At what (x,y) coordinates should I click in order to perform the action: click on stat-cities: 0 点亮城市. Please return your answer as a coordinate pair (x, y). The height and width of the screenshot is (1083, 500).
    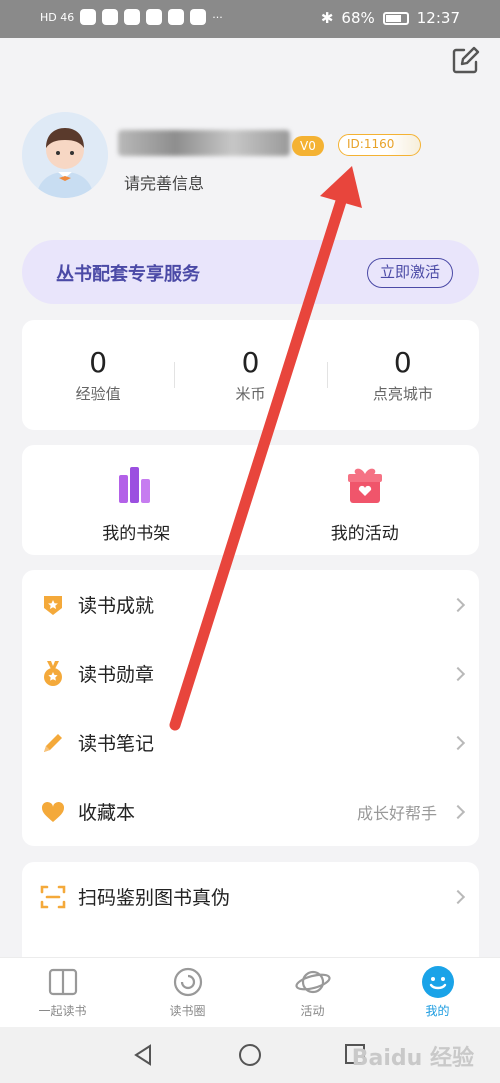
    Looking at the image, I should click on (402, 375).